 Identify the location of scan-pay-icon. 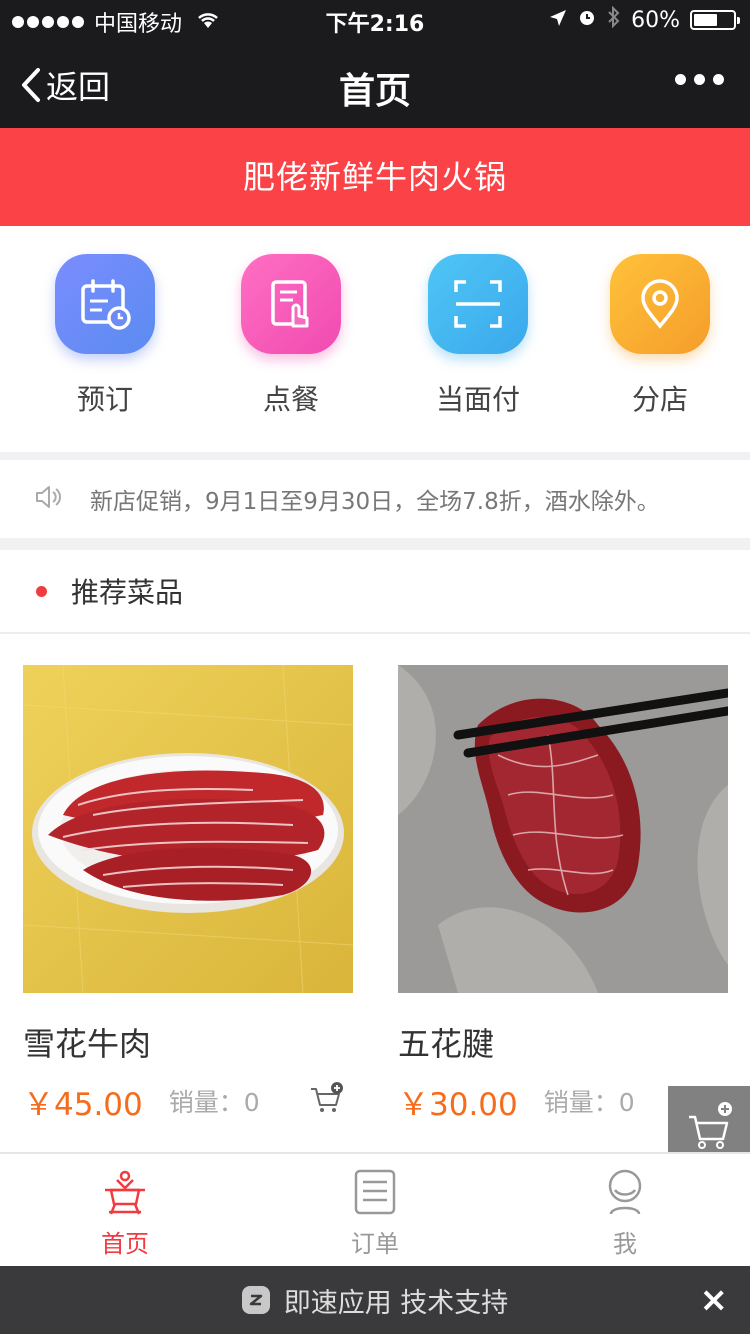
(478, 304).